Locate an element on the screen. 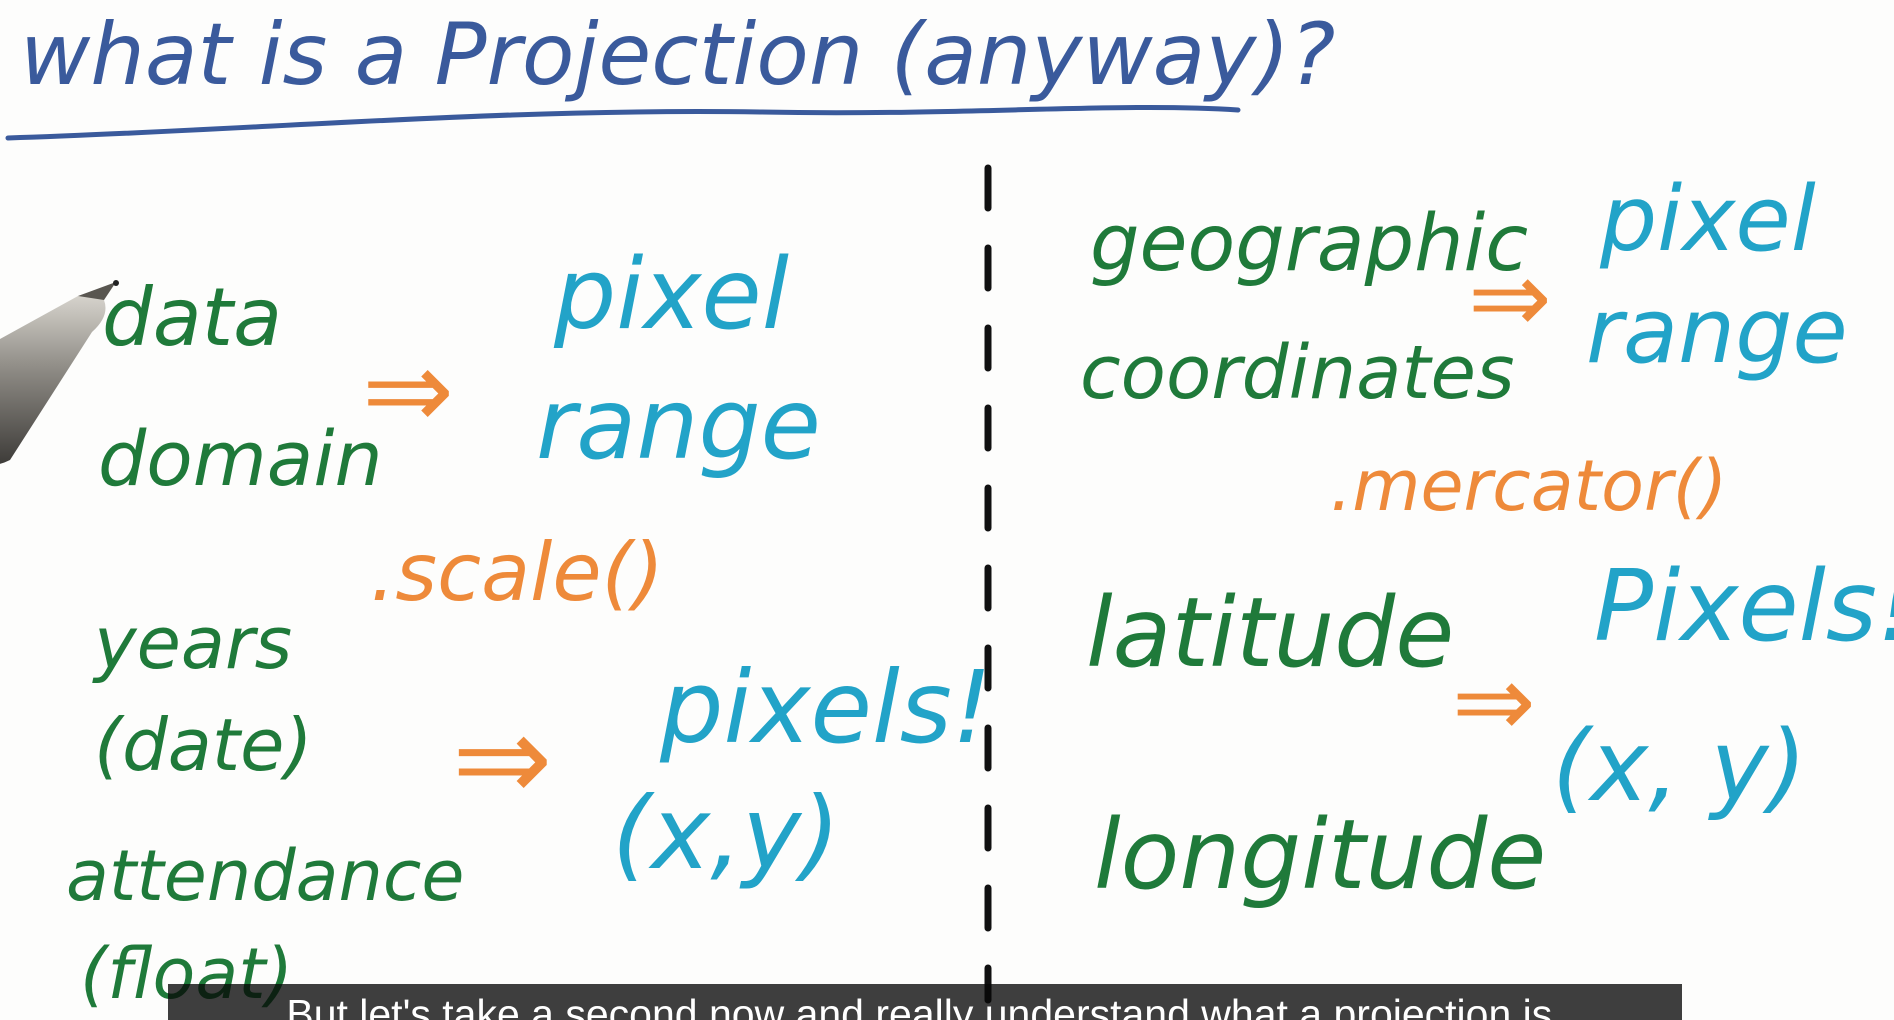 The height and width of the screenshot is (1020, 1894). left-example1-line2: (date) is located at coordinates (203, 745).